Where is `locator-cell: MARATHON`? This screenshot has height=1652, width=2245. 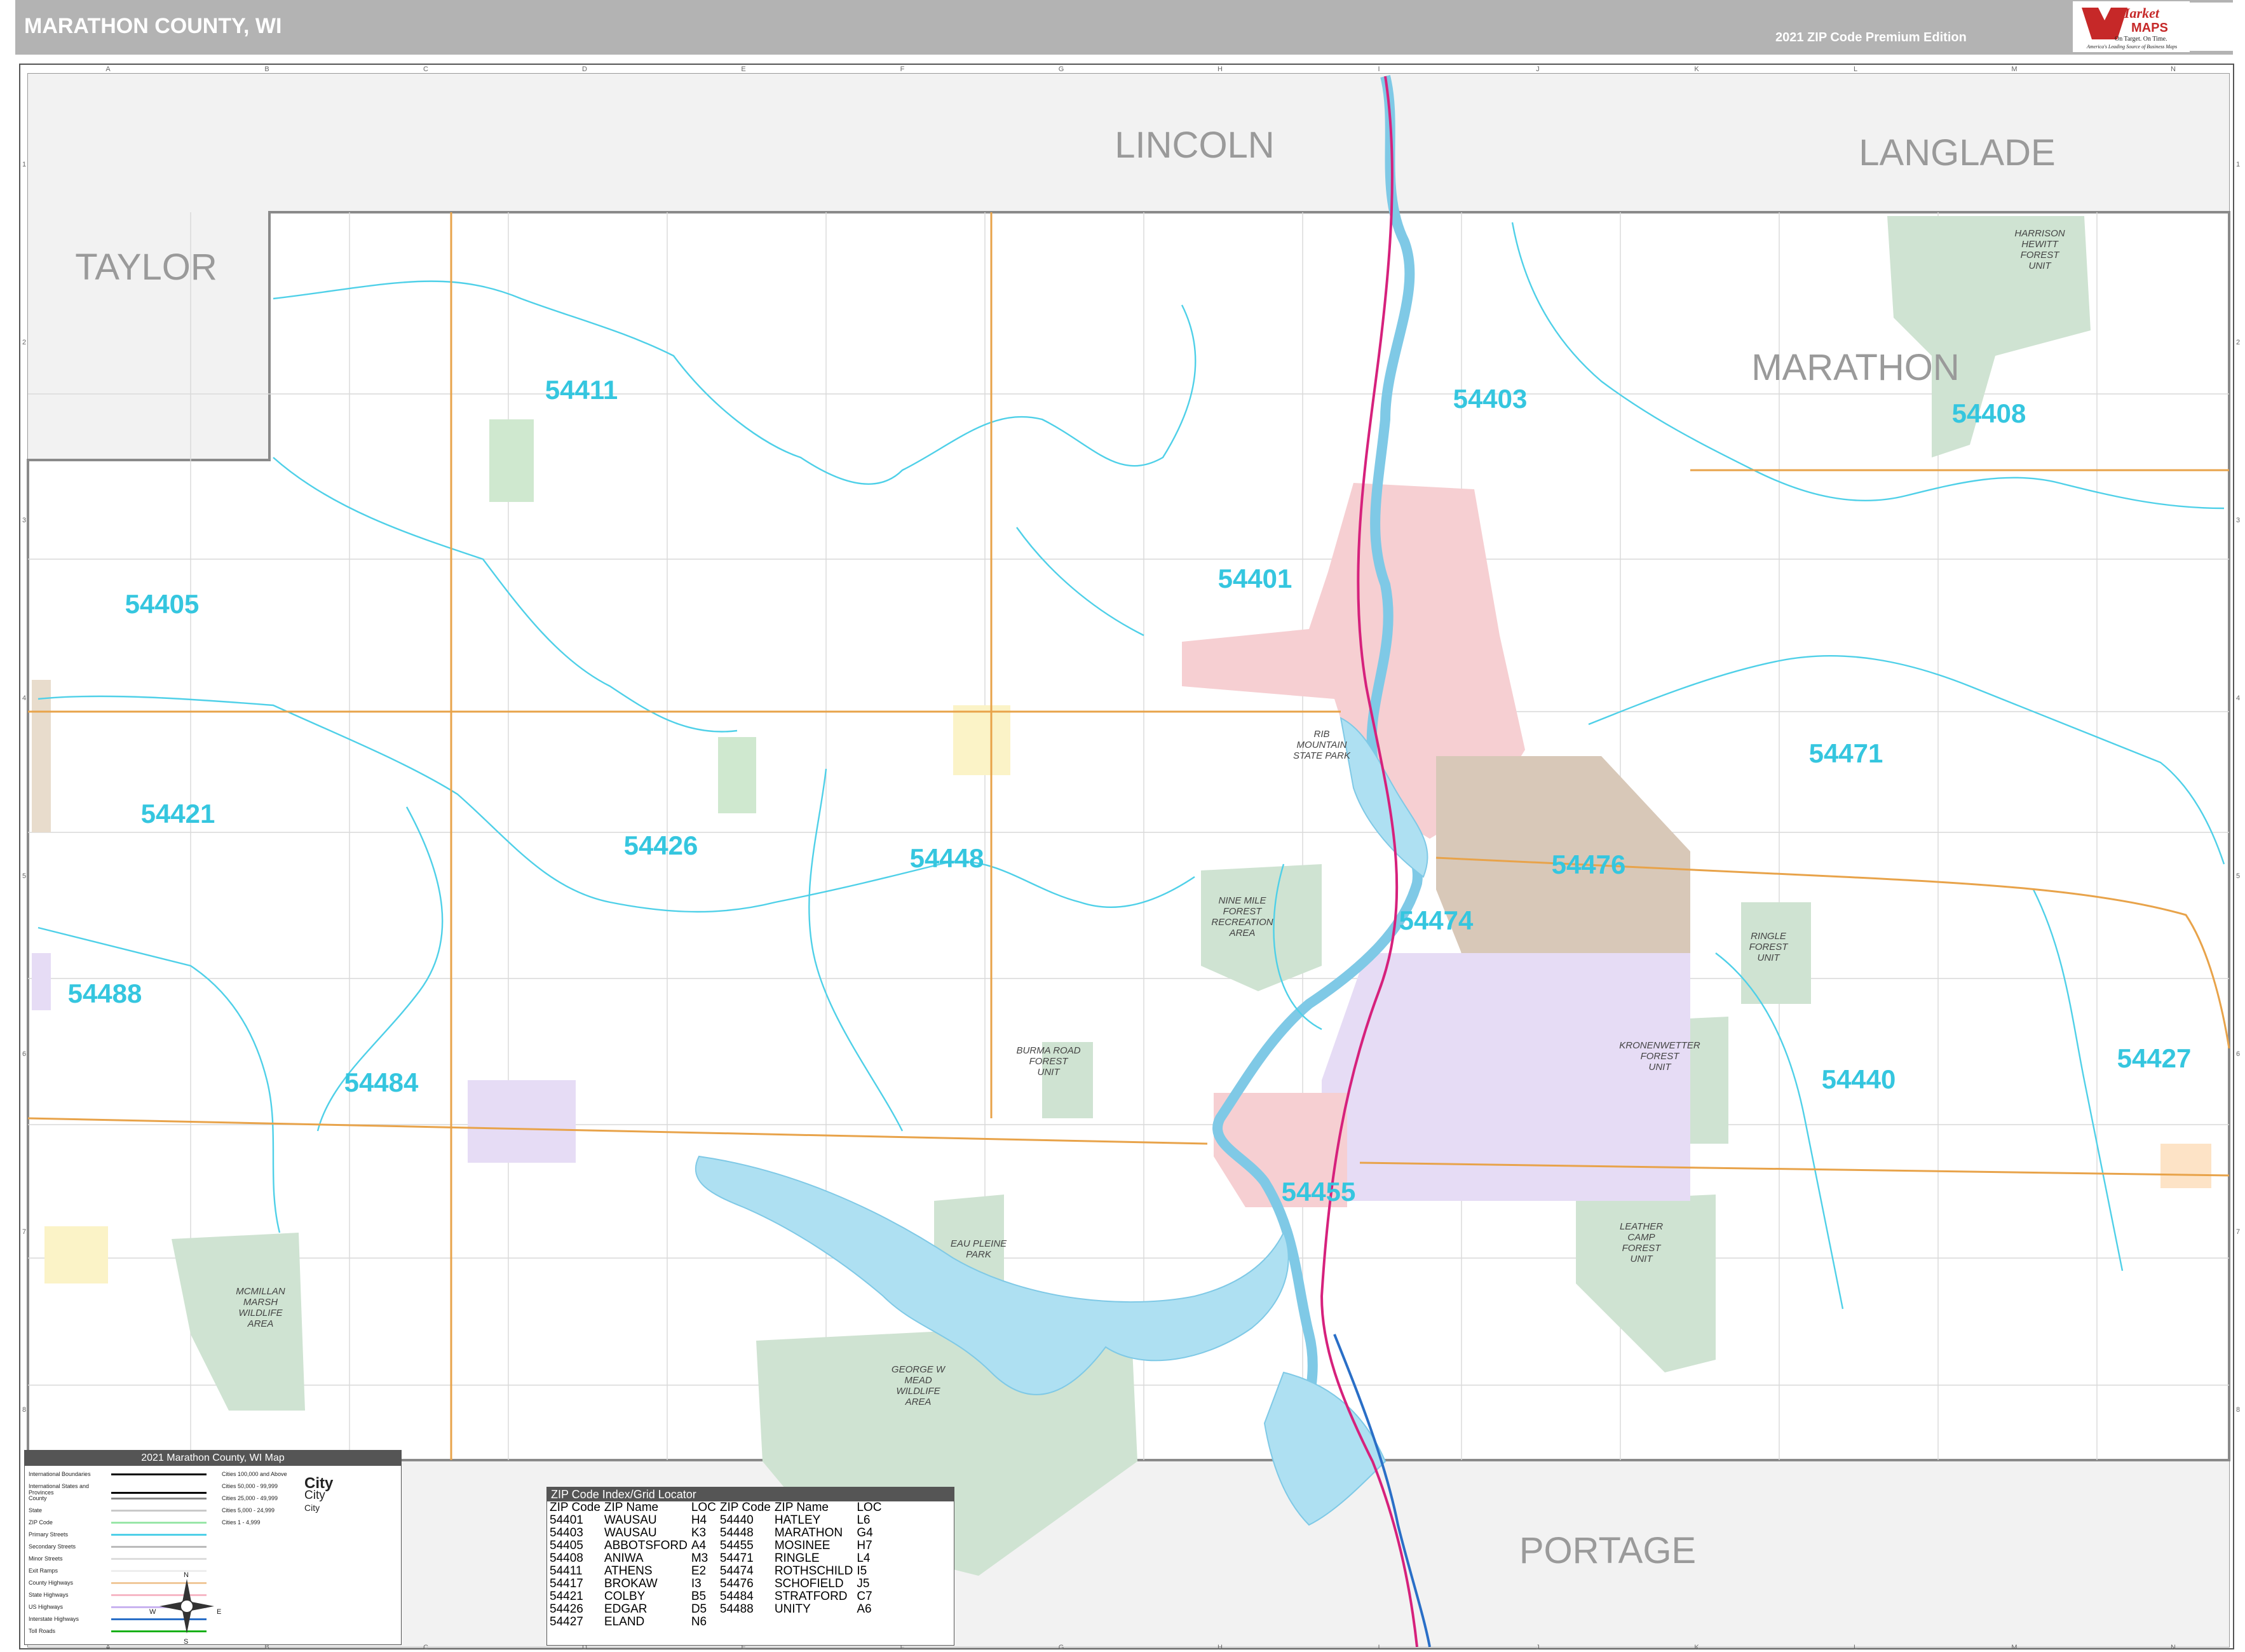
locator-cell: MARATHON is located at coordinates (808, 1533).